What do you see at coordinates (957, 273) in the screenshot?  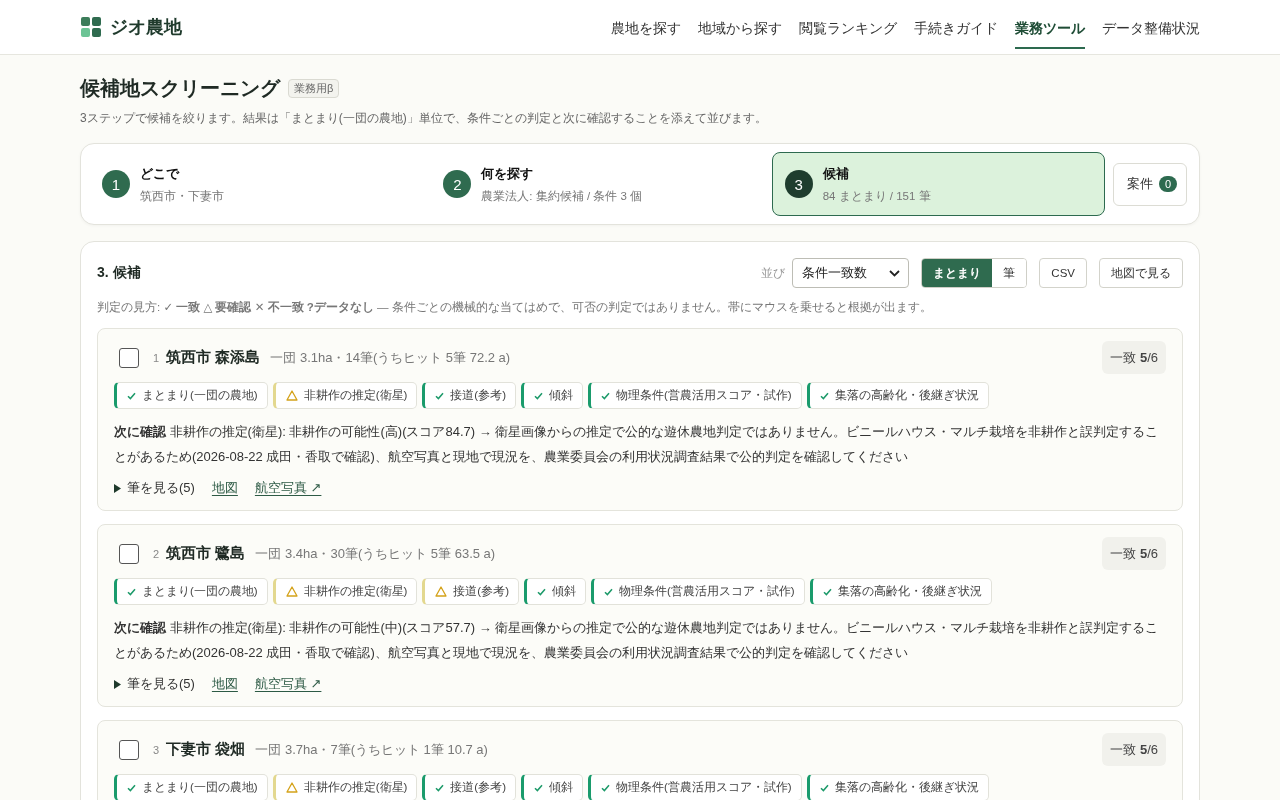 I see `view-toggle-button: まとまり` at bounding box center [957, 273].